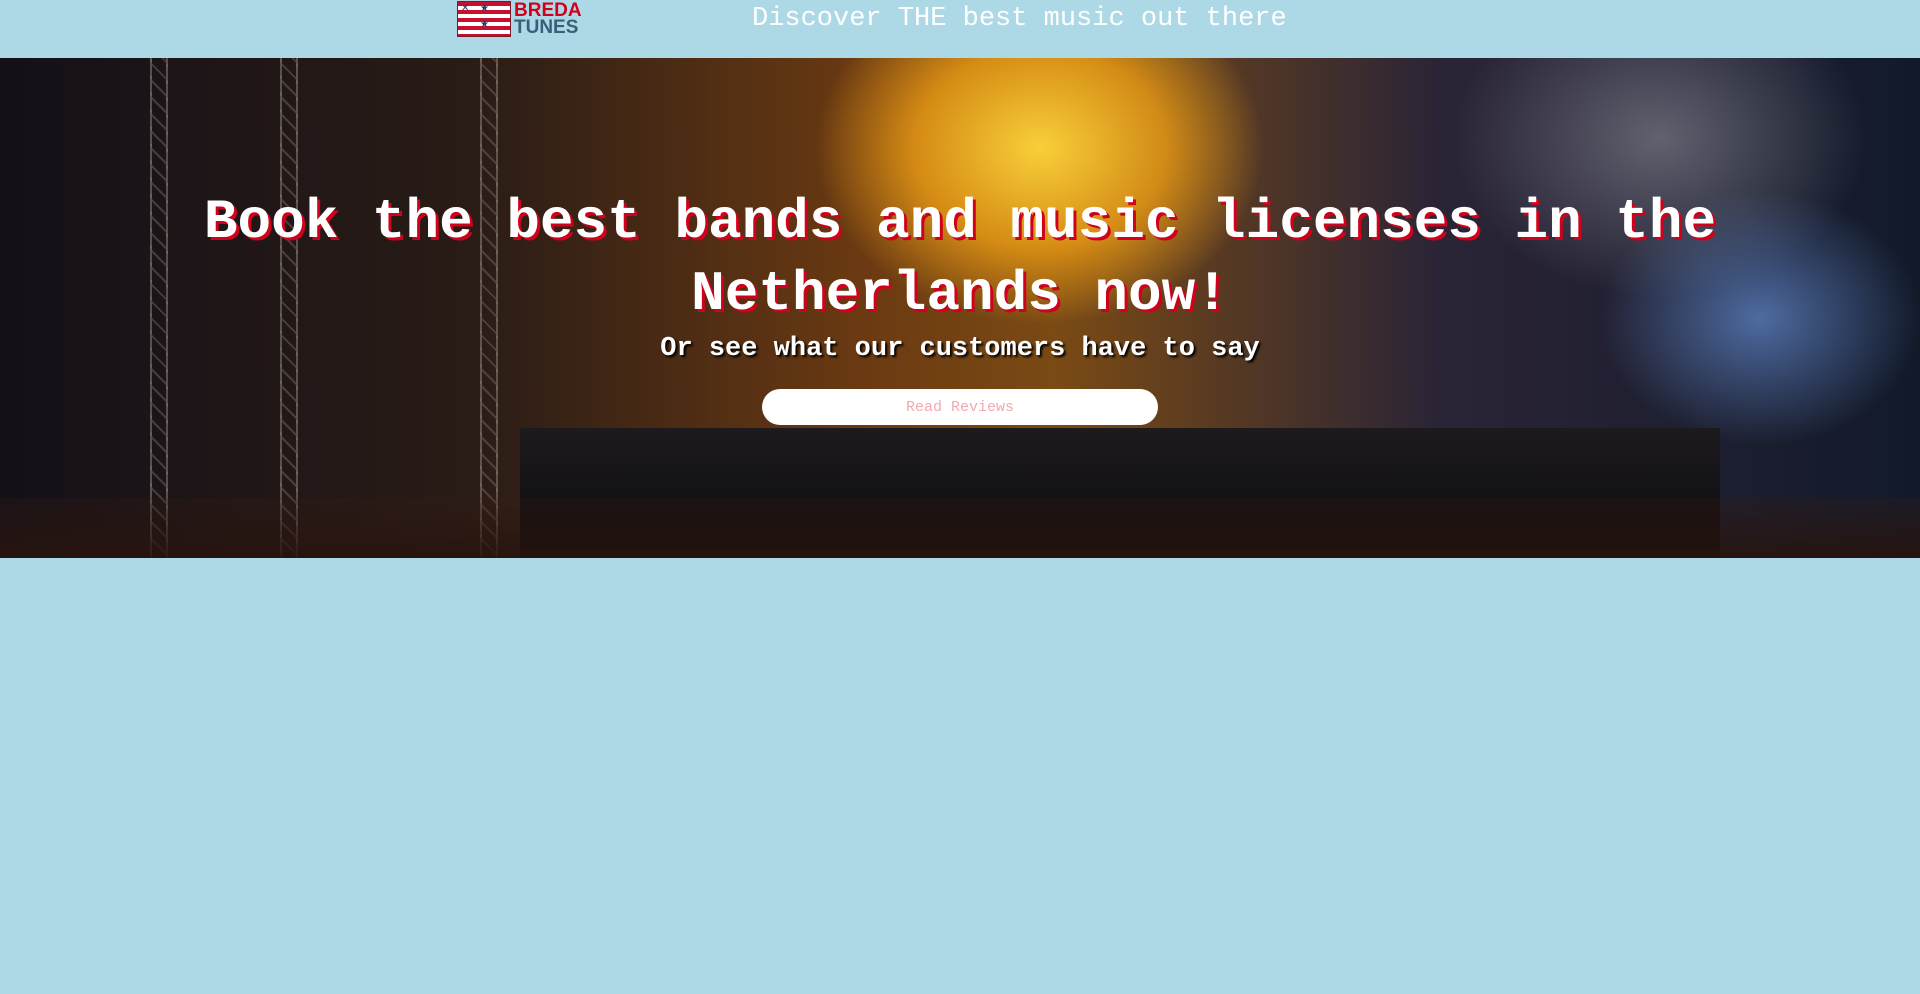 Image resolution: width=1920 pixels, height=994 pixels. Describe the element at coordinates (1019, 19) in the screenshot. I see `header-tagline: Discover THE best music out there` at that location.